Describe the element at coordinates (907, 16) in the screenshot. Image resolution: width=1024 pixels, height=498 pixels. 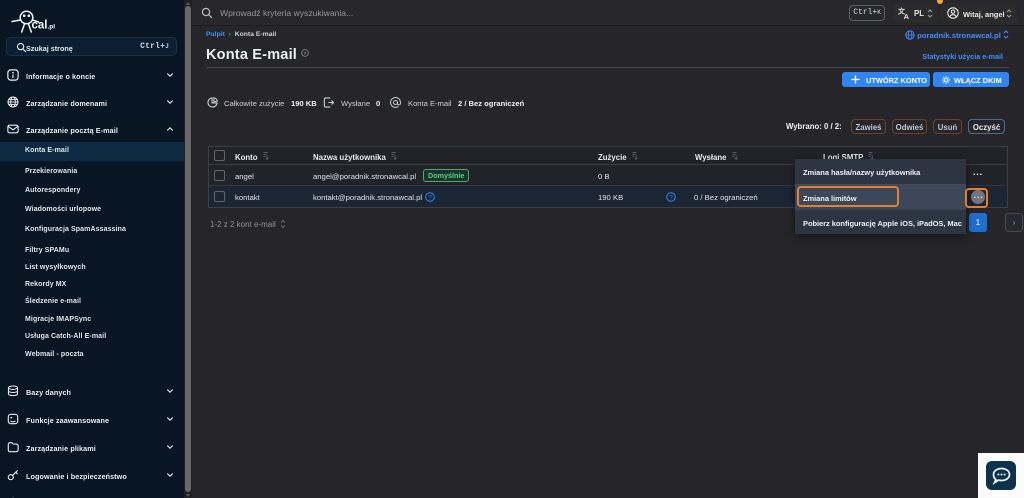
I see `svg-text: A` at that location.